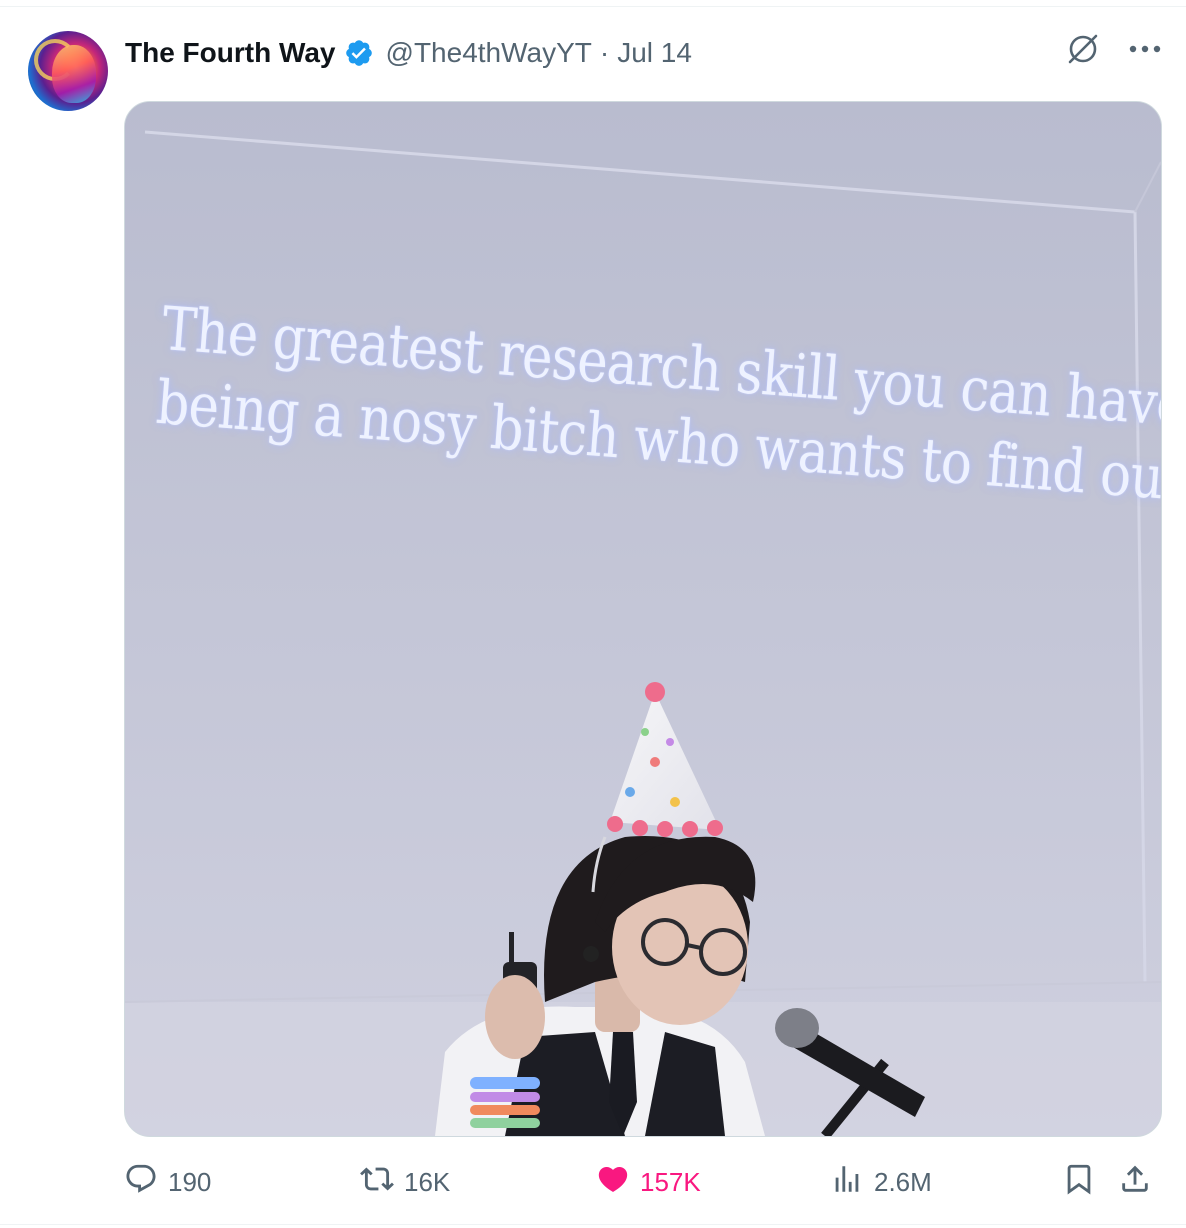 Image resolution: width=1186 pixels, height=1228 pixels. I want to click on avatar-face, so click(74, 74).